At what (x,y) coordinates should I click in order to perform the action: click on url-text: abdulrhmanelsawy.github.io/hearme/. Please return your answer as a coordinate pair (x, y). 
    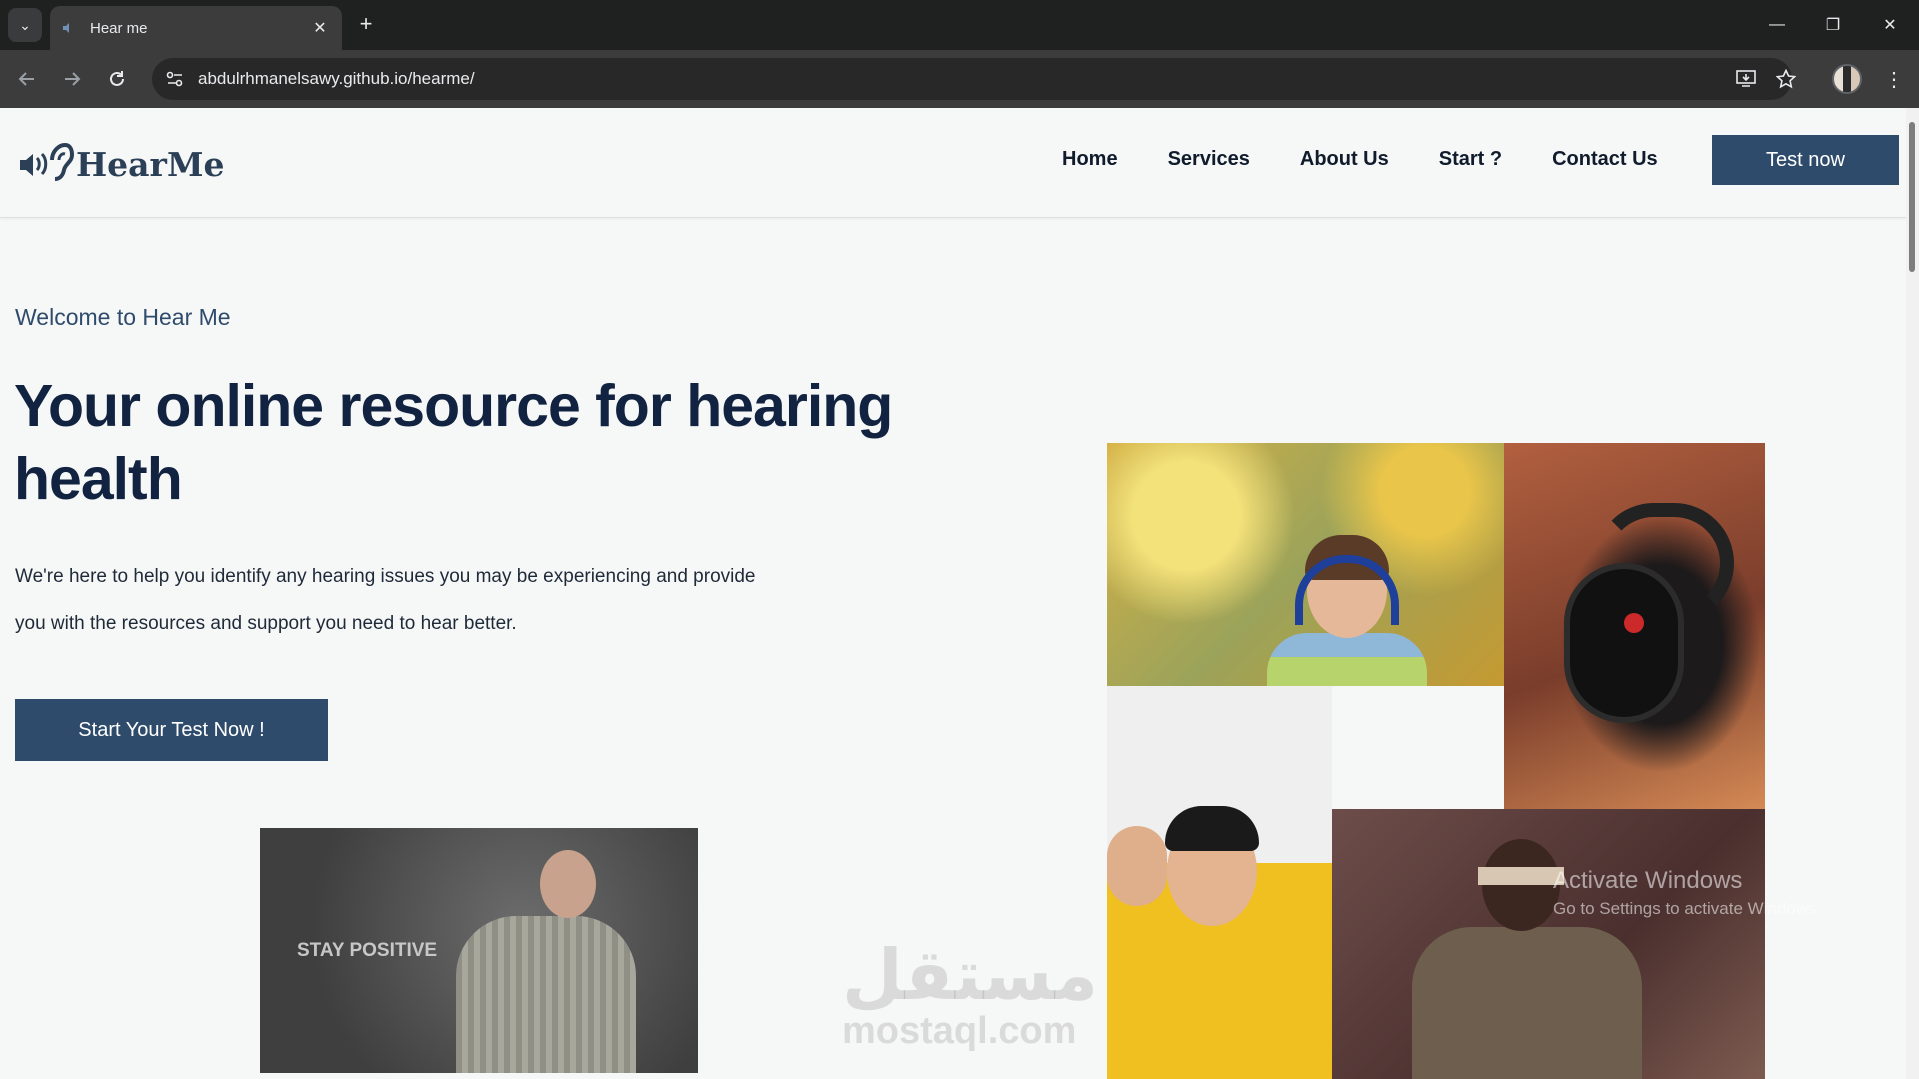
    Looking at the image, I should click on (336, 78).